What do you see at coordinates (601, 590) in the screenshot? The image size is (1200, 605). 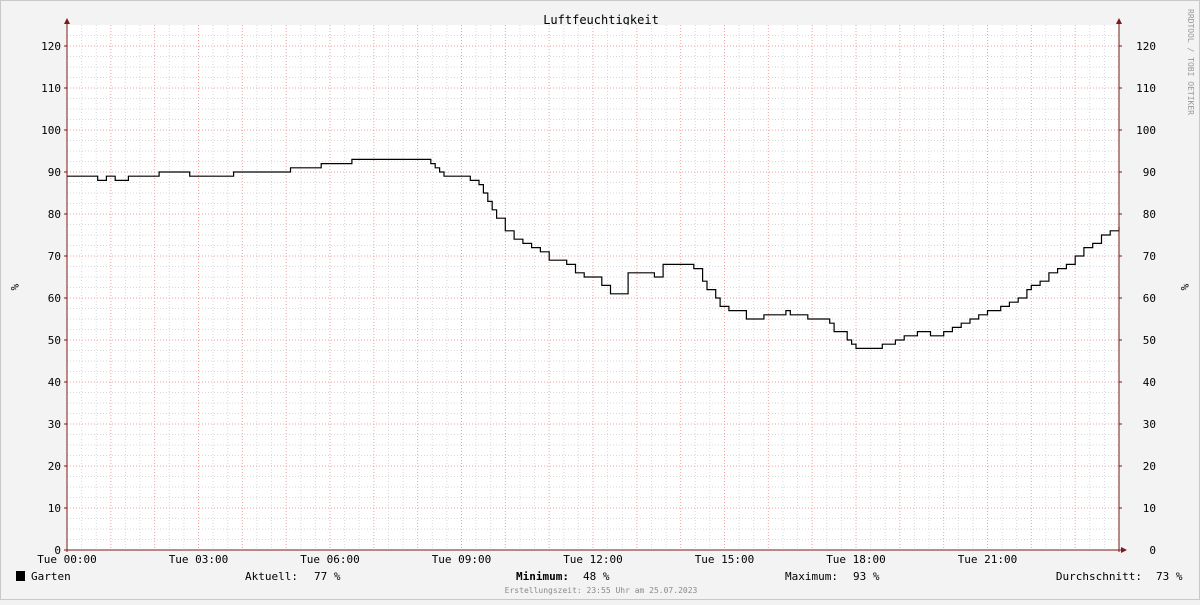 I see `footer-timestamp: Erstellungszeit: 23:55 Uhr am 25.07.2023` at bounding box center [601, 590].